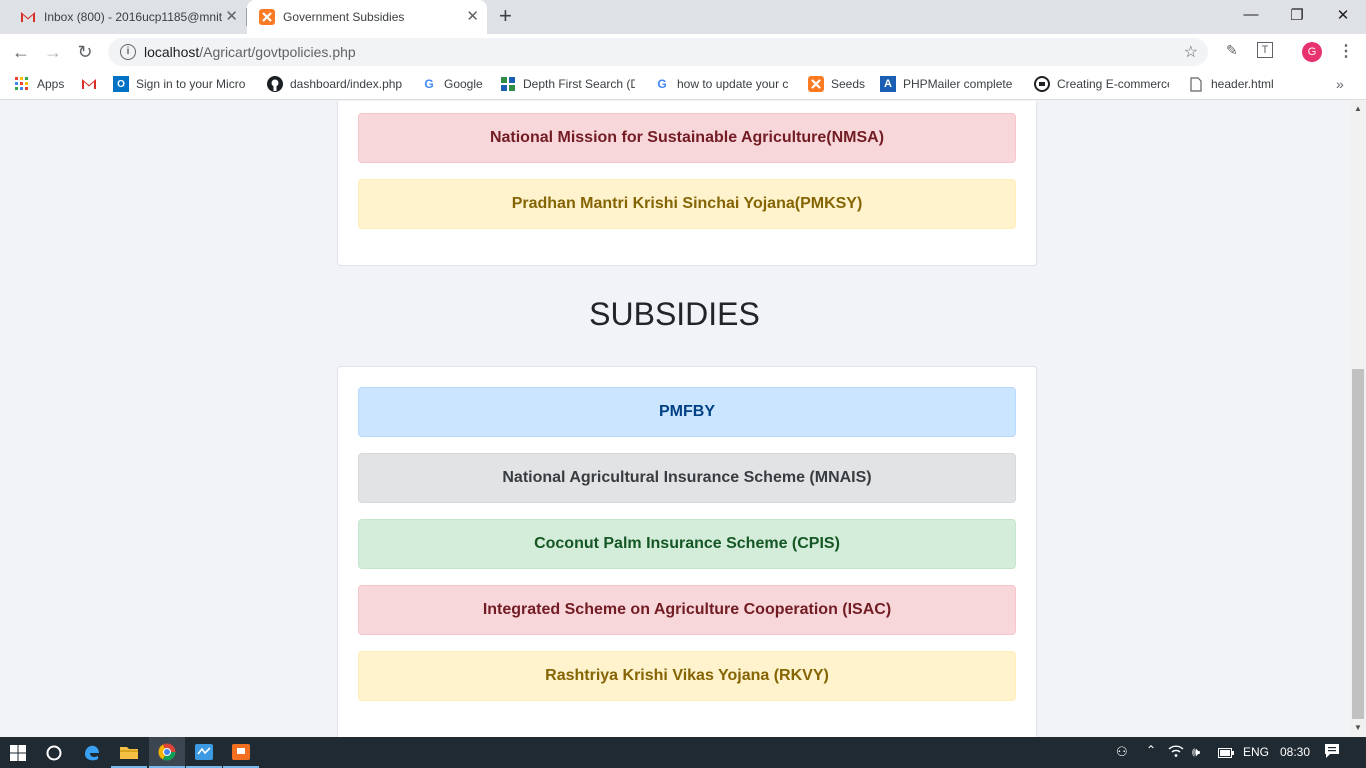 Image resolution: width=1366 pixels, height=768 pixels. I want to click on bookmark-how-to-update: G how to update your c, so click(721, 84).